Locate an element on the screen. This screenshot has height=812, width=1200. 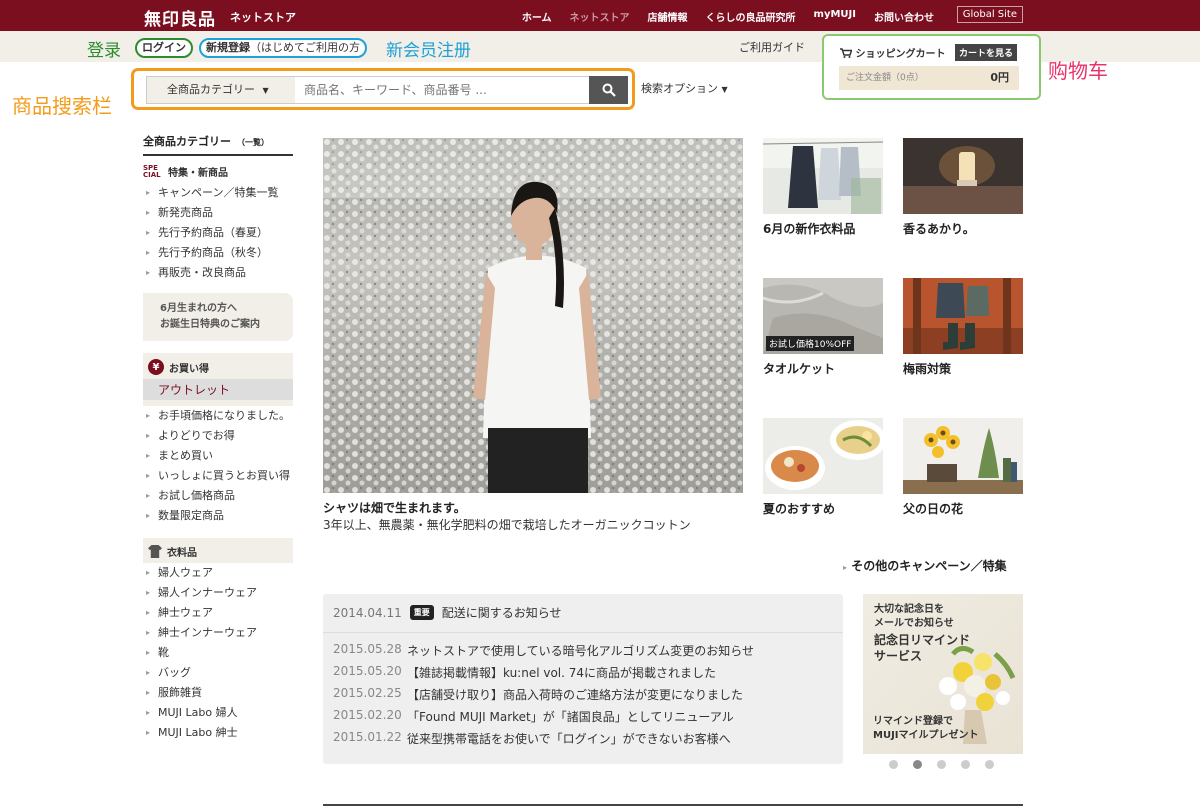
nav-netstore: ネットストア is located at coordinates (600, 16).